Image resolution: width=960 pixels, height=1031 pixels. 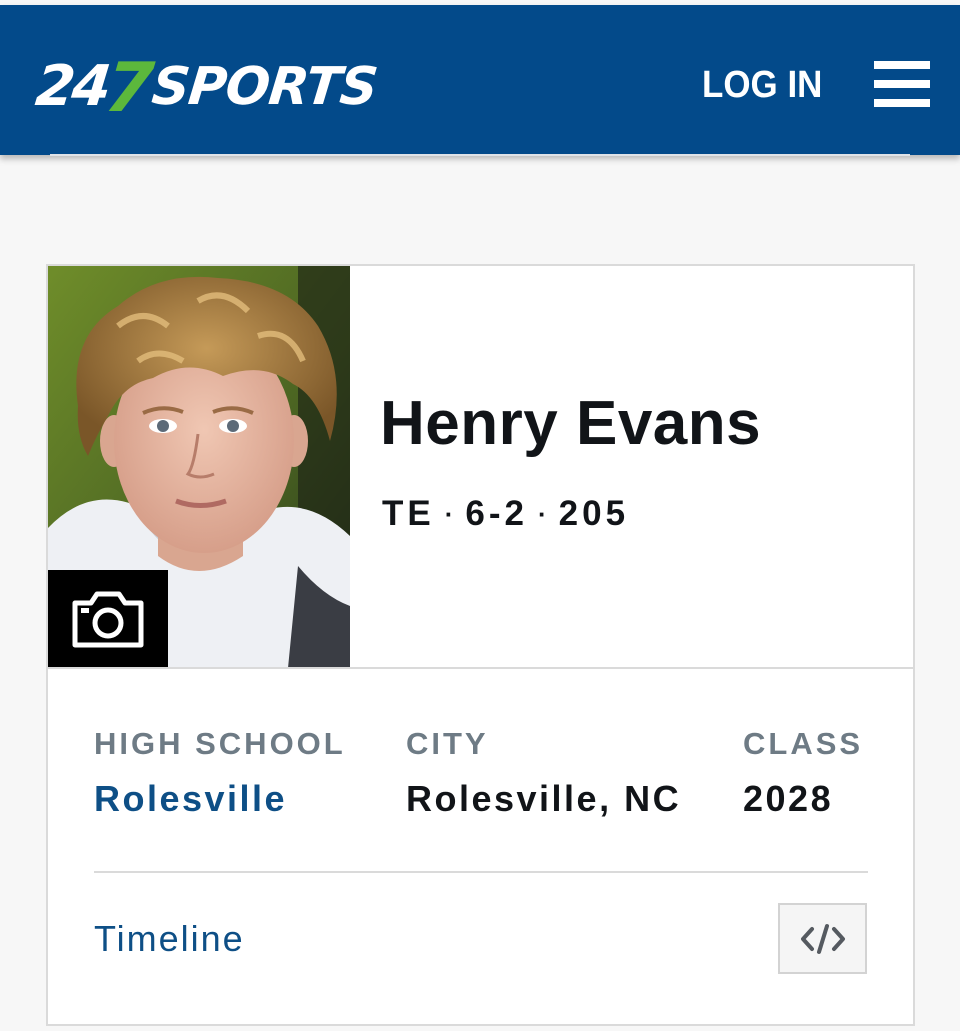 I want to click on header-divider, so click(x=480, y=155).